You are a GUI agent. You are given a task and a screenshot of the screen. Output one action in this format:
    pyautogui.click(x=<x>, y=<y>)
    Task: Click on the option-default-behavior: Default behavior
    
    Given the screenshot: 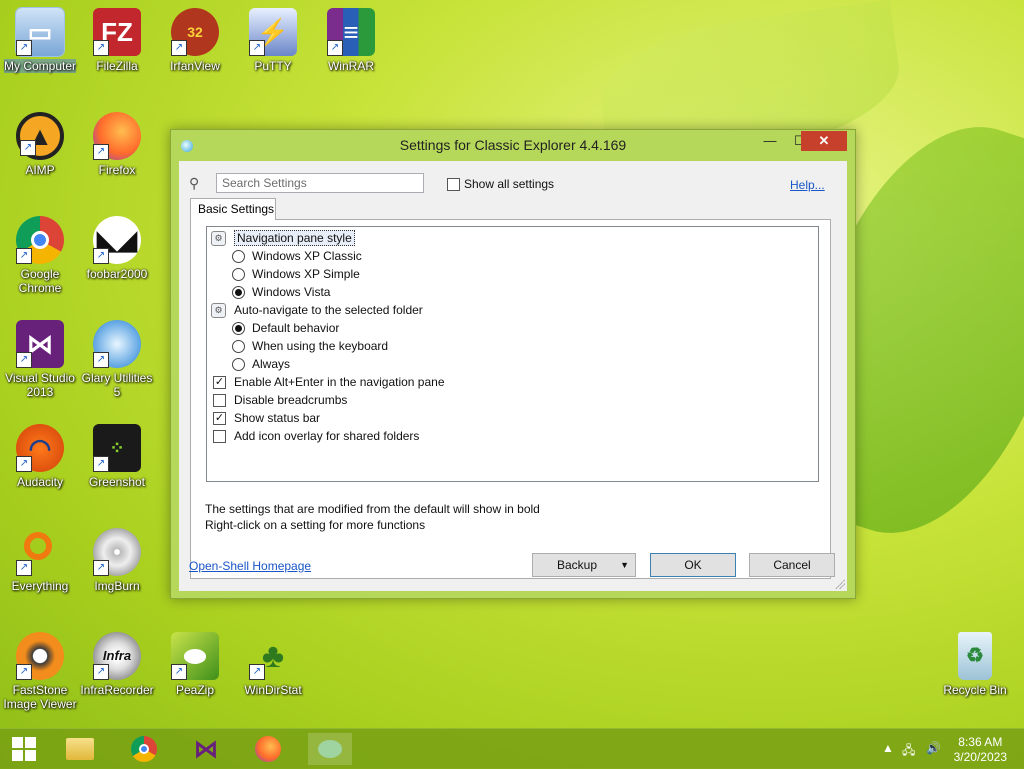 What is the action you would take?
    pyautogui.click(x=285, y=328)
    